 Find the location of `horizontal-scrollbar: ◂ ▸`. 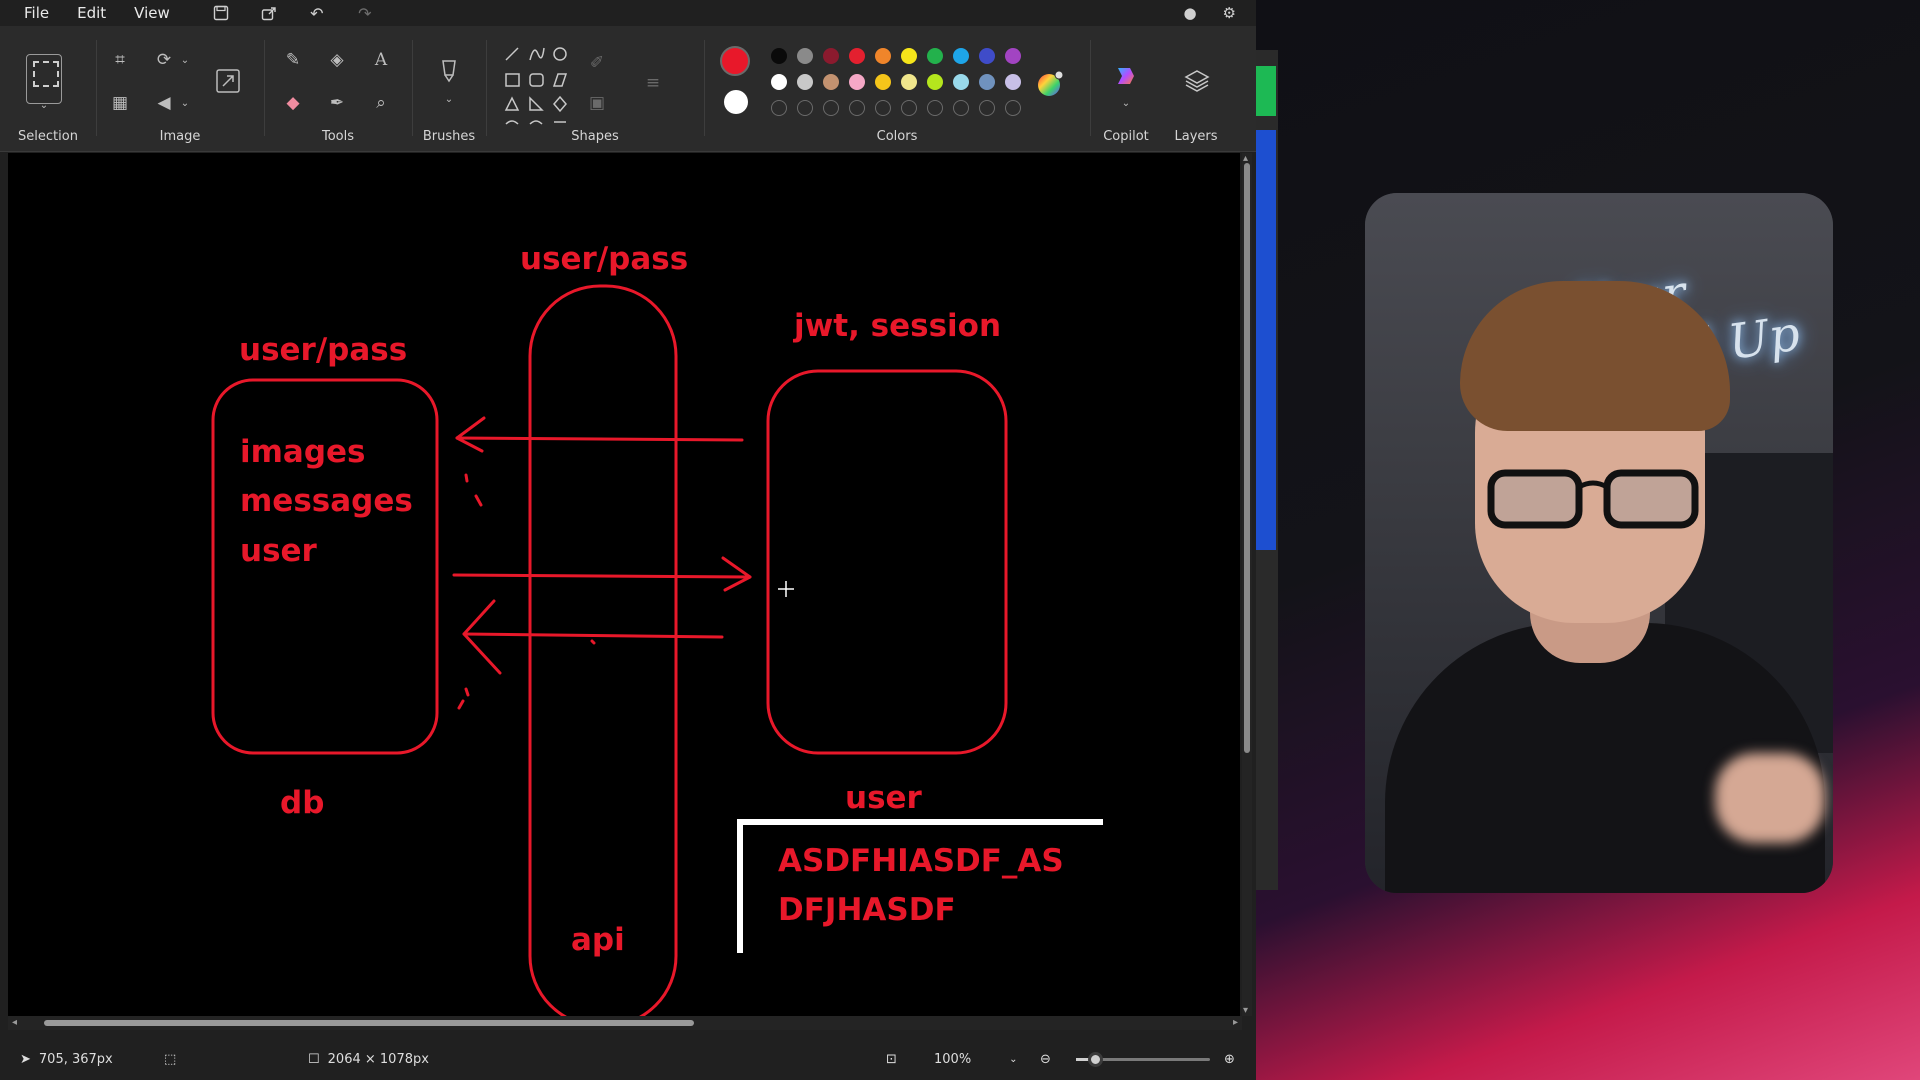

horizontal-scrollbar: ◂ ▸ is located at coordinates (625, 1023).